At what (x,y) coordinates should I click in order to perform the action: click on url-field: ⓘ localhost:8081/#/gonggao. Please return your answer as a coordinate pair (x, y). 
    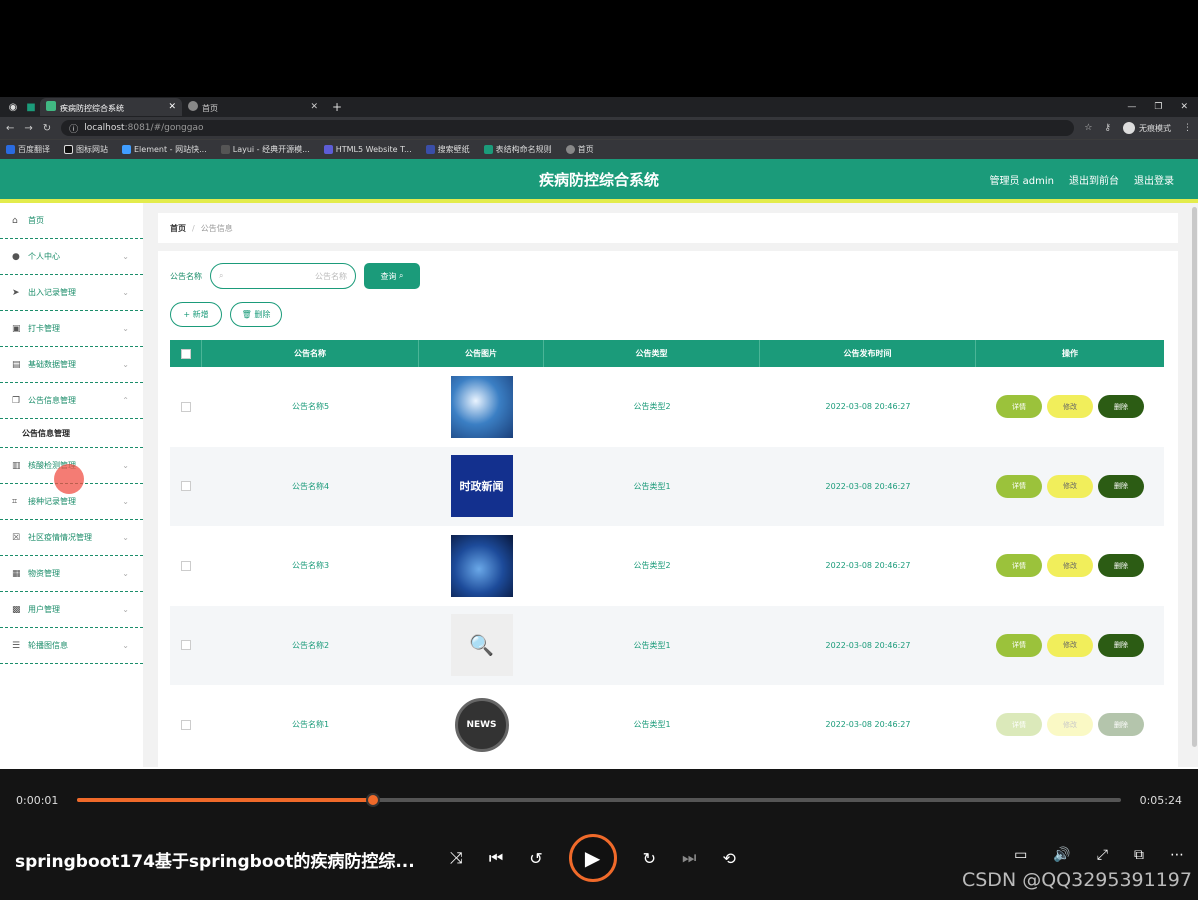
    Looking at the image, I should click on (568, 128).